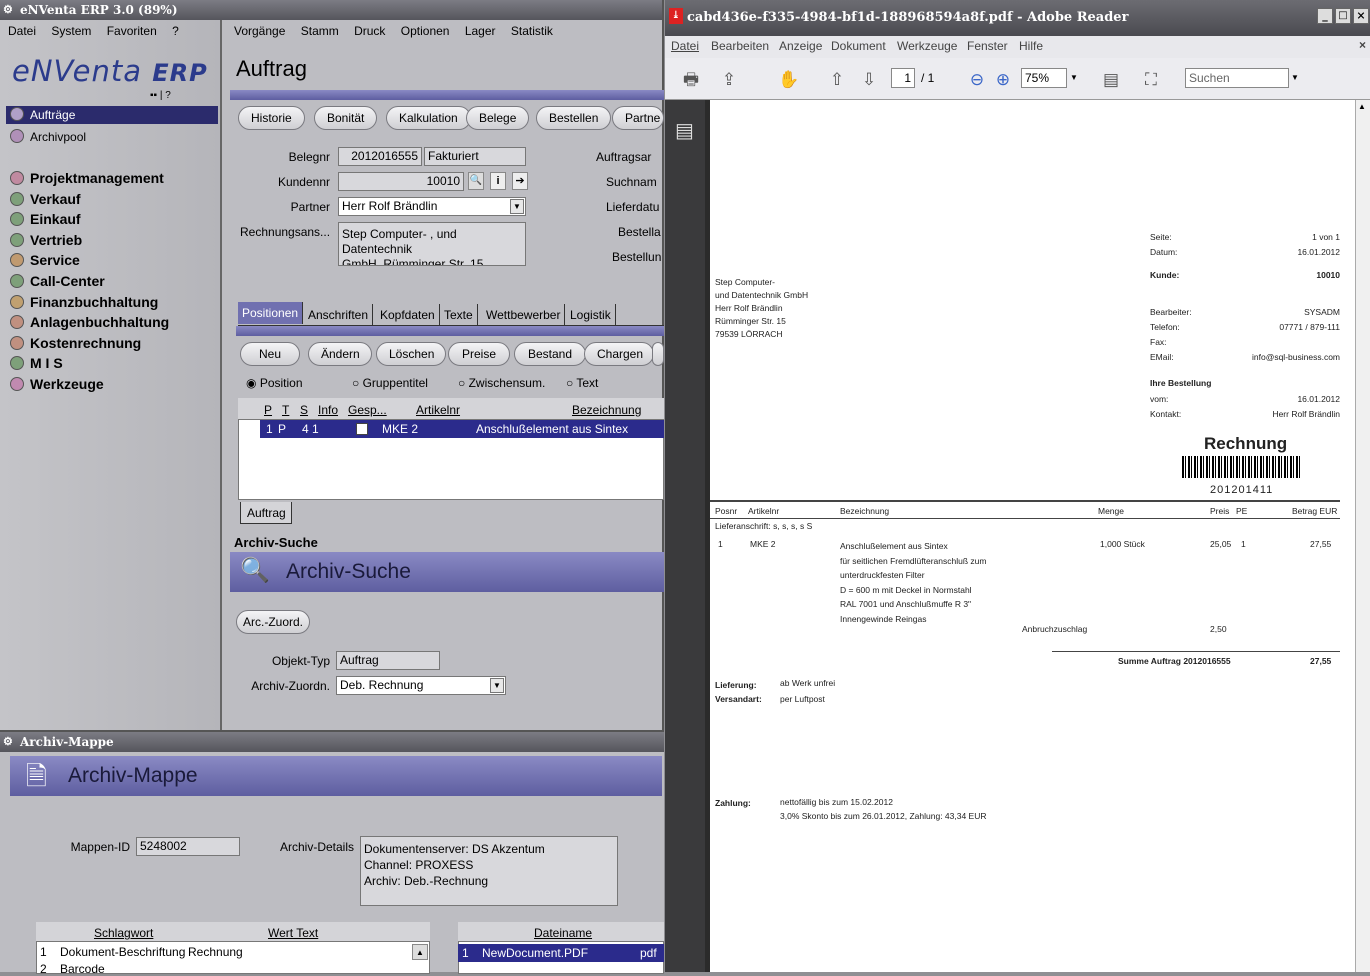 The image size is (1370, 976). Describe the element at coordinates (438, 410) in the screenshot. I see `col-artikelnr: Artikelnr` at that location.